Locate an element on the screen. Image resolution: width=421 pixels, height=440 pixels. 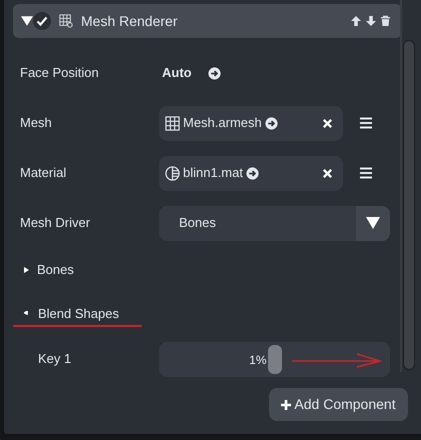
asset-name: blinn1.mat is located at coordinates (213, 173).